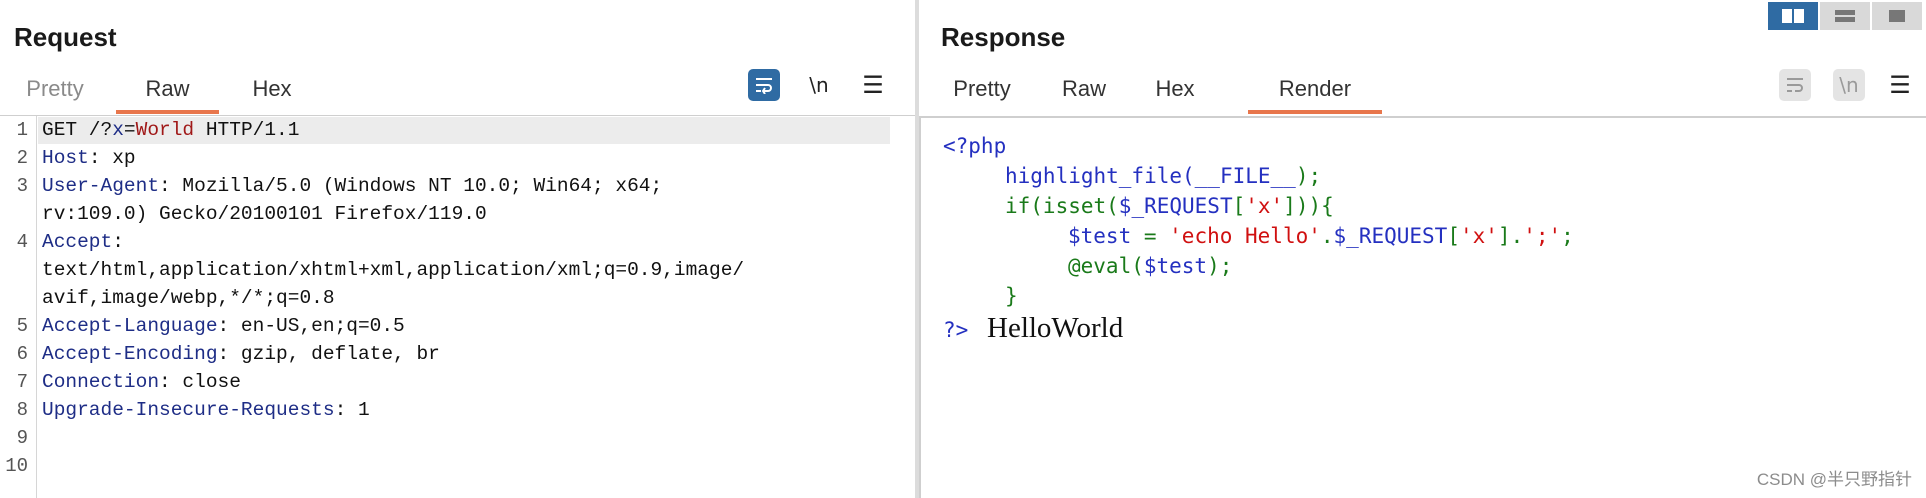  What do you see at coordinates (77, 242) in the screenshot?
I see `header-key: Accept` at bounding box center [77, 242].